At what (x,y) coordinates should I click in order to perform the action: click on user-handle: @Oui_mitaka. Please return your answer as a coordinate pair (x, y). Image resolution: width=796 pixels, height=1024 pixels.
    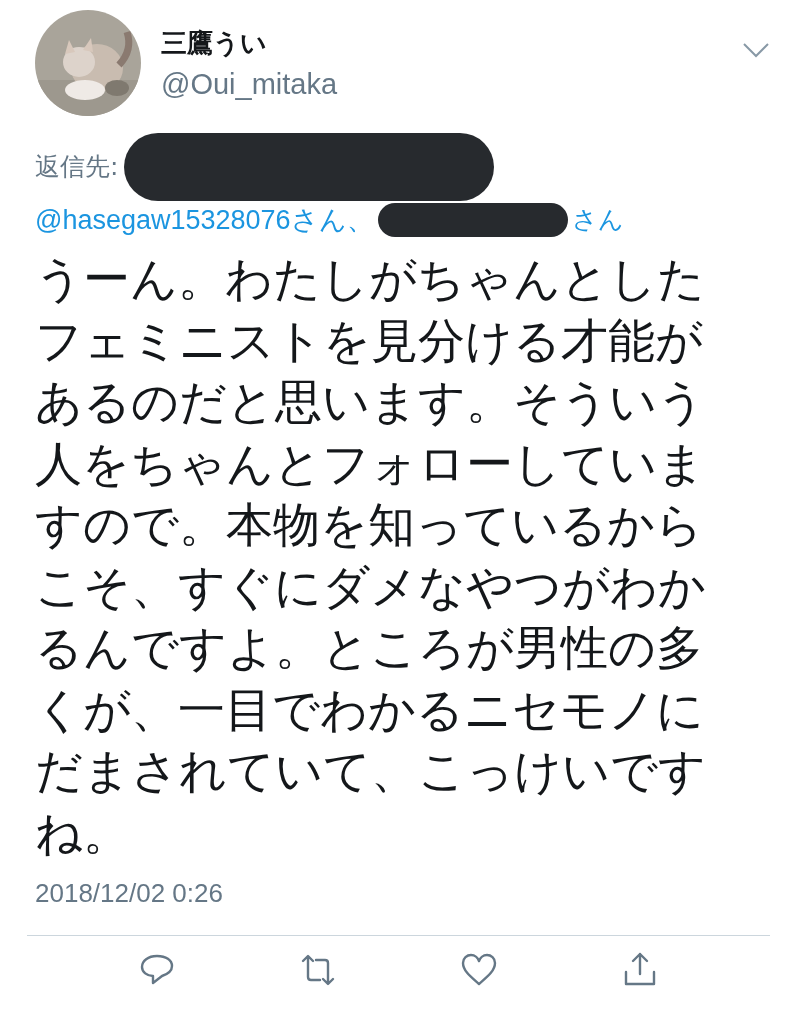
    Looking at the image, I should click on (250, 84).